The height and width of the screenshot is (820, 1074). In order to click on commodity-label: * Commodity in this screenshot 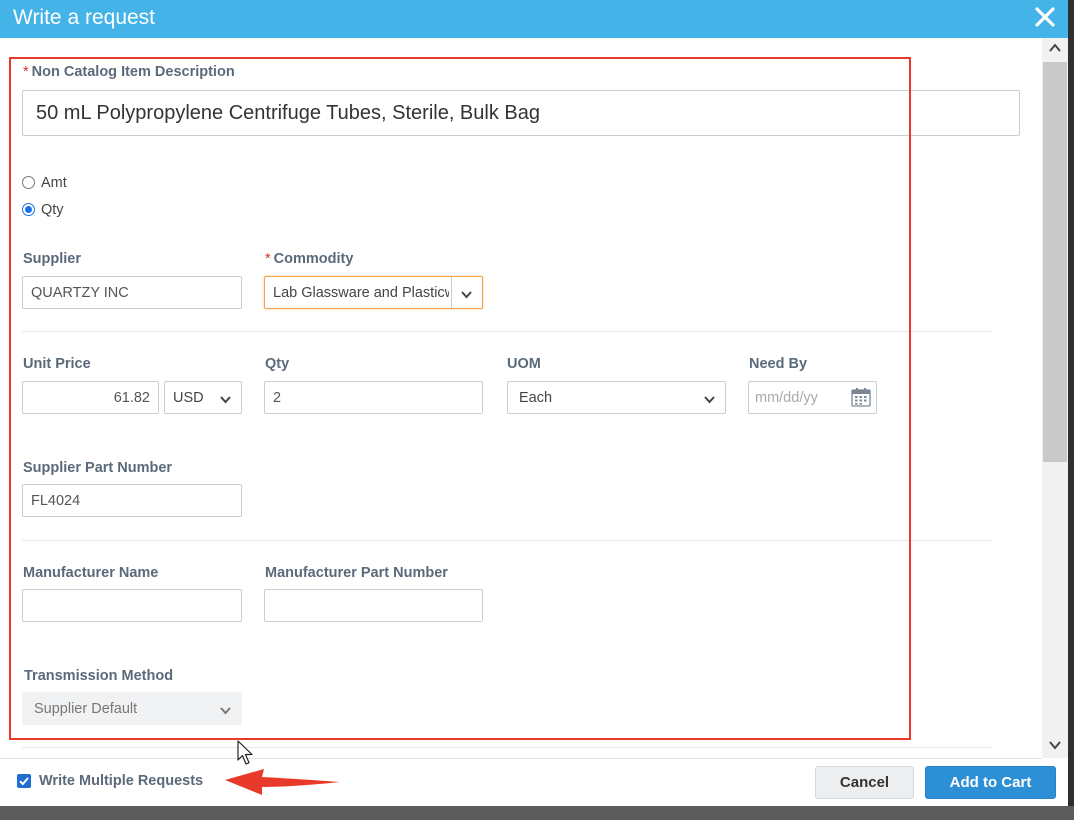, I will do `click(309, 259)`.